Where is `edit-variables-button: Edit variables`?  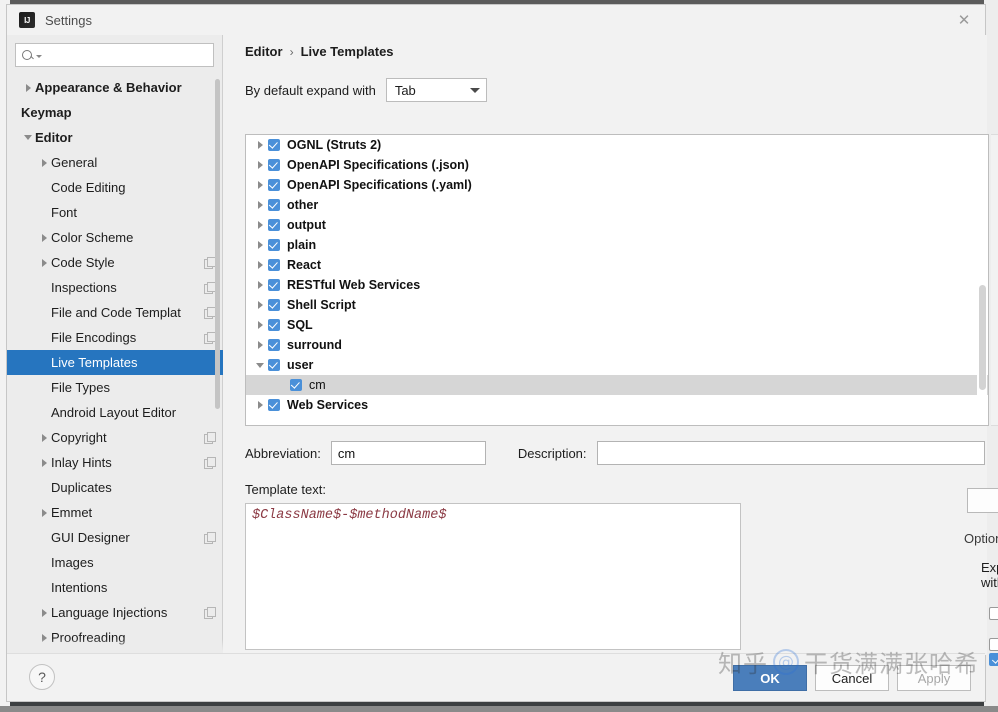 edit-variables-button: Edit variables is located at coordinates (982, 500).